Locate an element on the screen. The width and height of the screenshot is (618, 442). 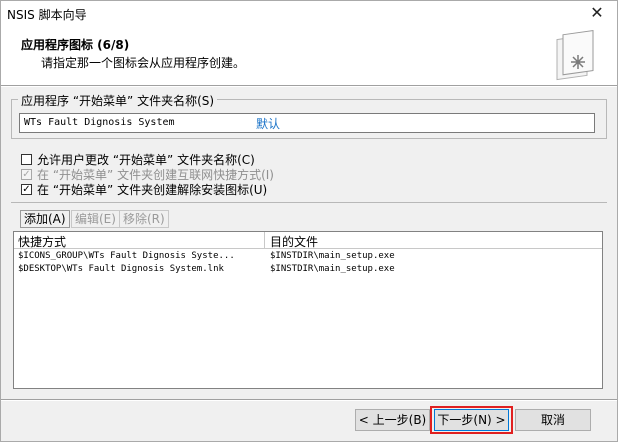
remove-button: 移除(R) is located at coordinates (144, 219).